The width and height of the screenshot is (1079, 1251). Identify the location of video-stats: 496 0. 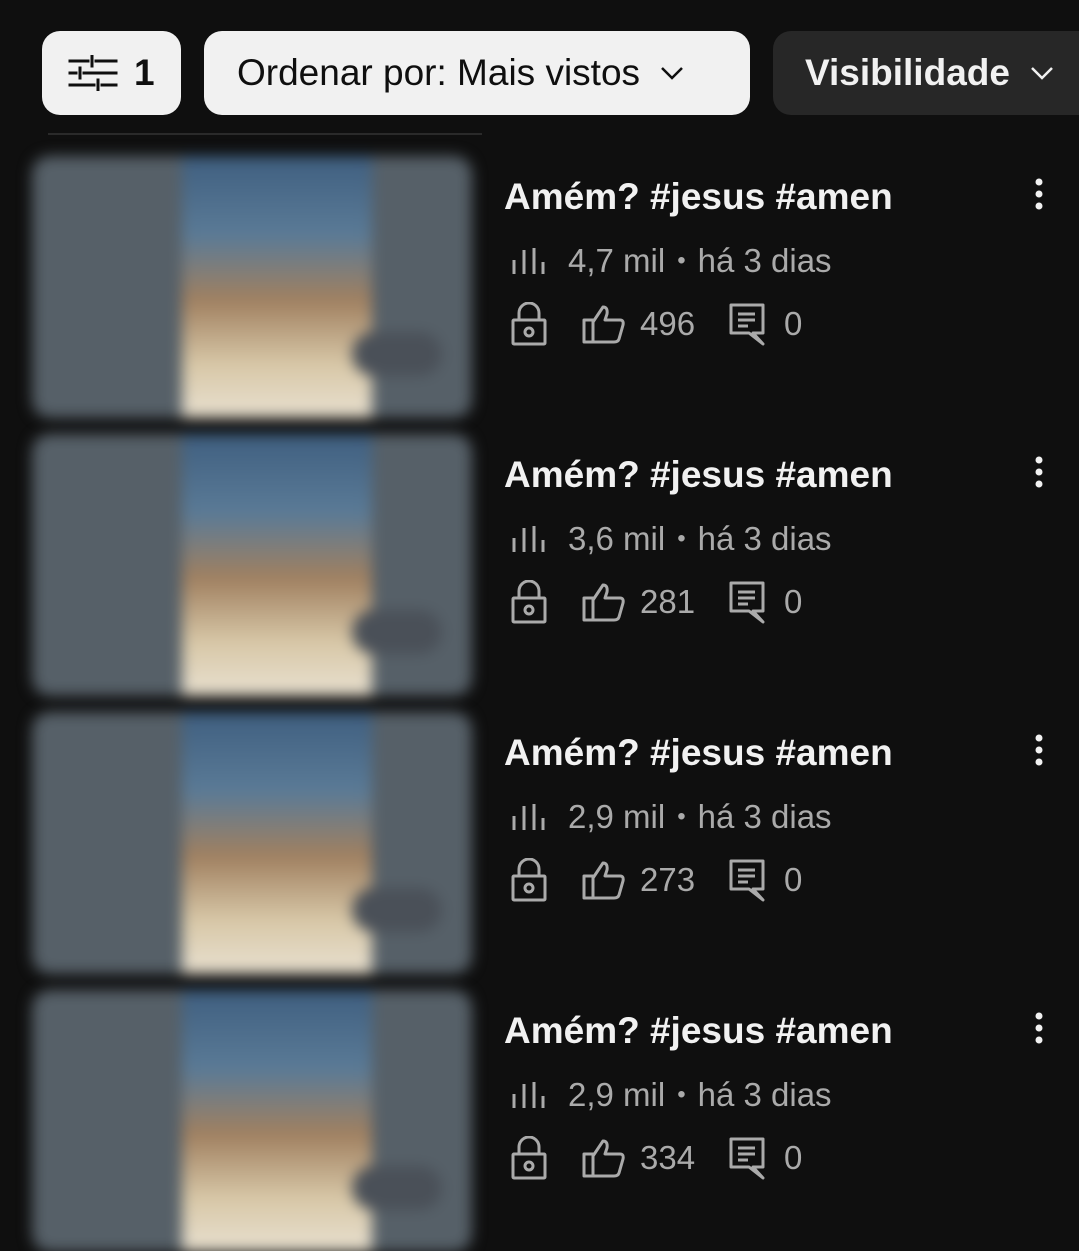
(656, 324).